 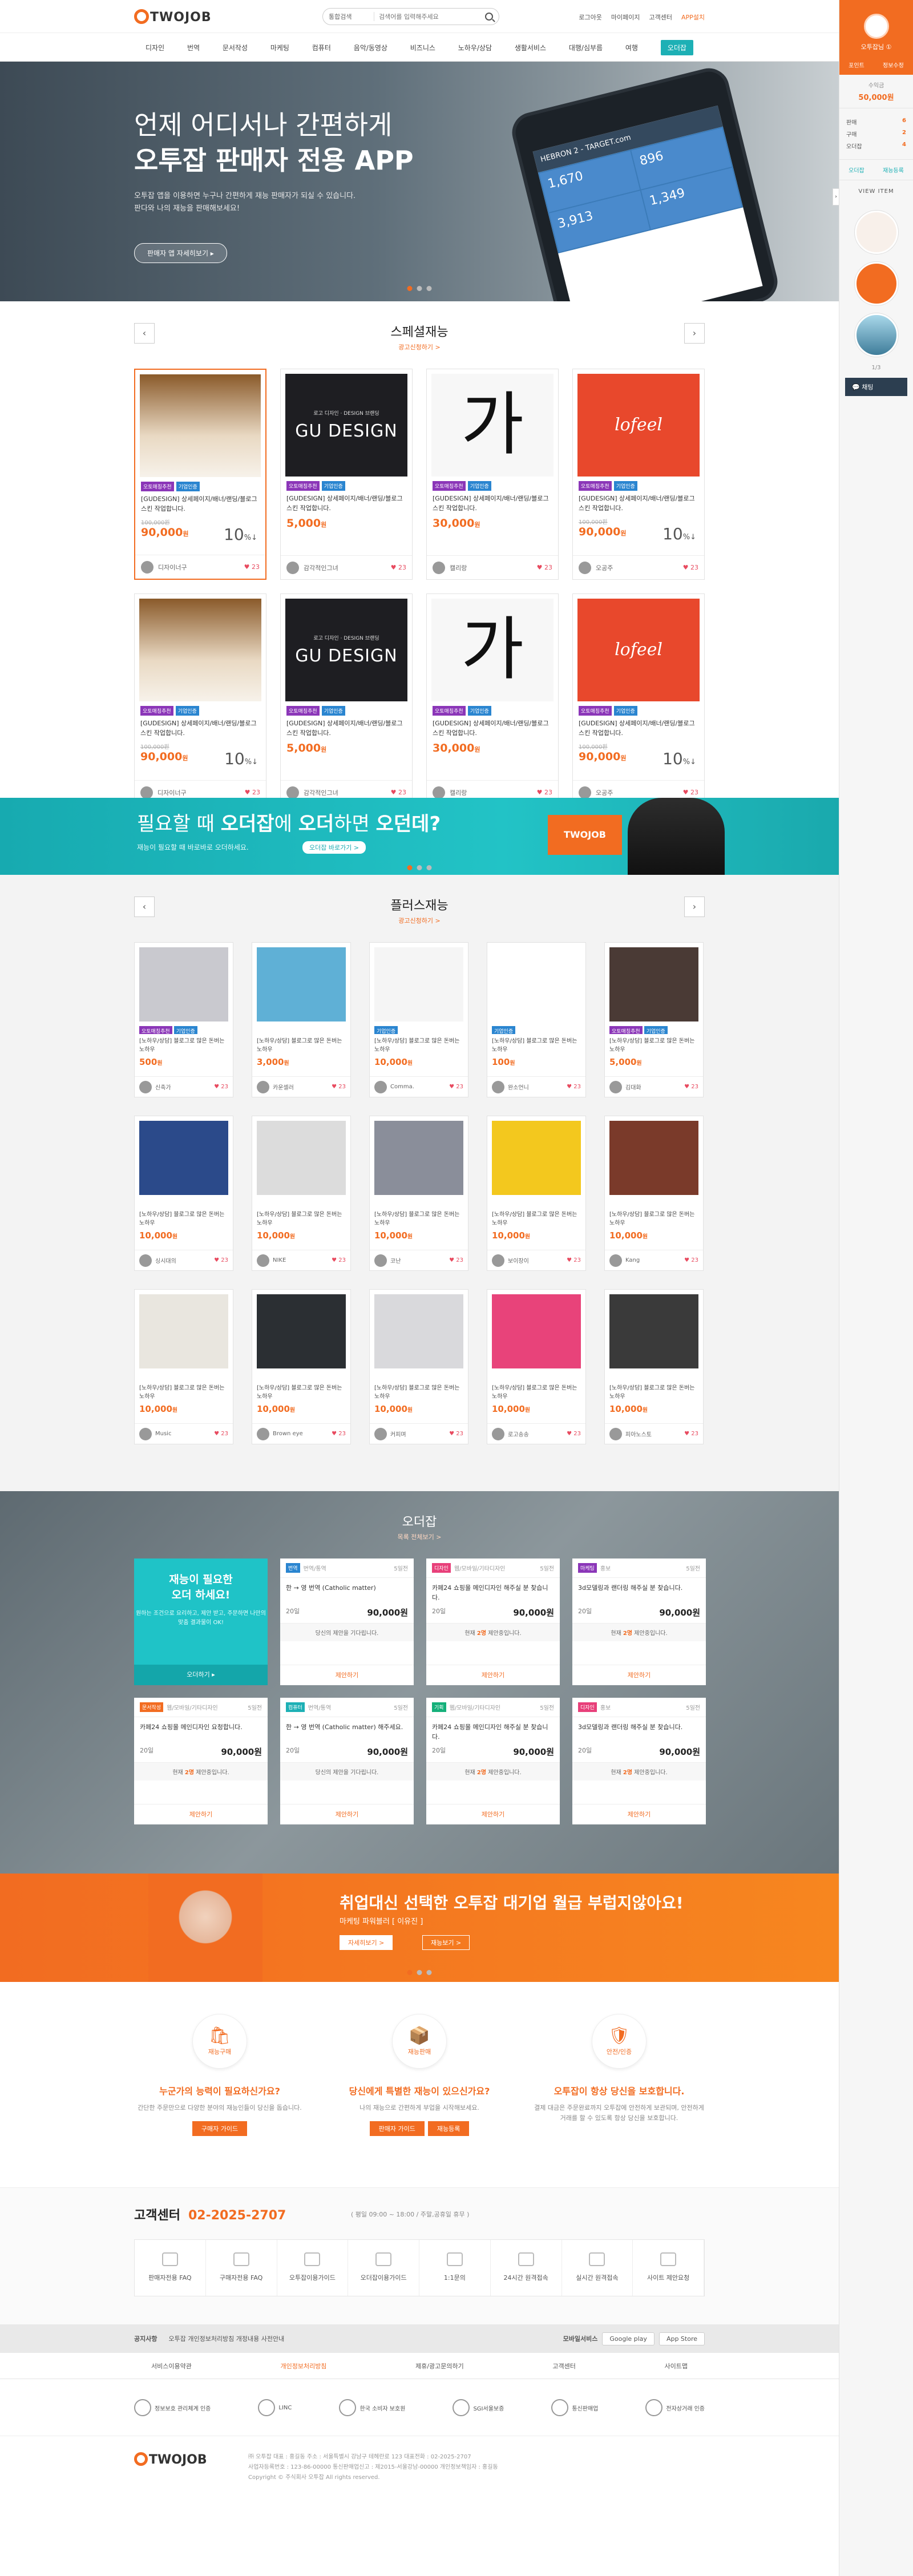 I want to click on plus-talent-card: [노하우/상담] 블로그로 많은 돈버는 노하우 10,000원 로고송송 ♥ 23, so click(x=536, y=1366).